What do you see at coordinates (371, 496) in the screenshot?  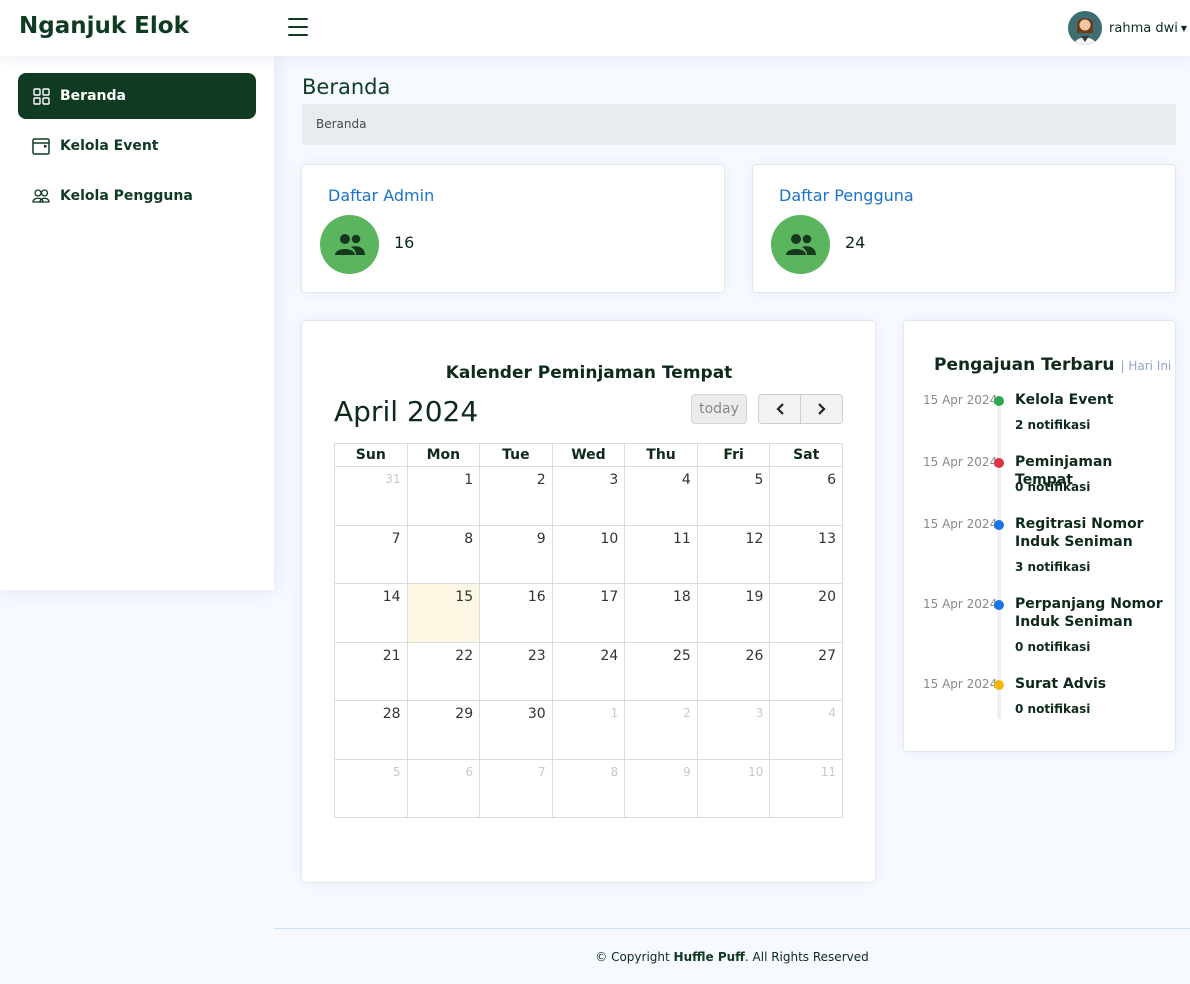 I see `calendar-day: 31` at bounding box center [371, 496].